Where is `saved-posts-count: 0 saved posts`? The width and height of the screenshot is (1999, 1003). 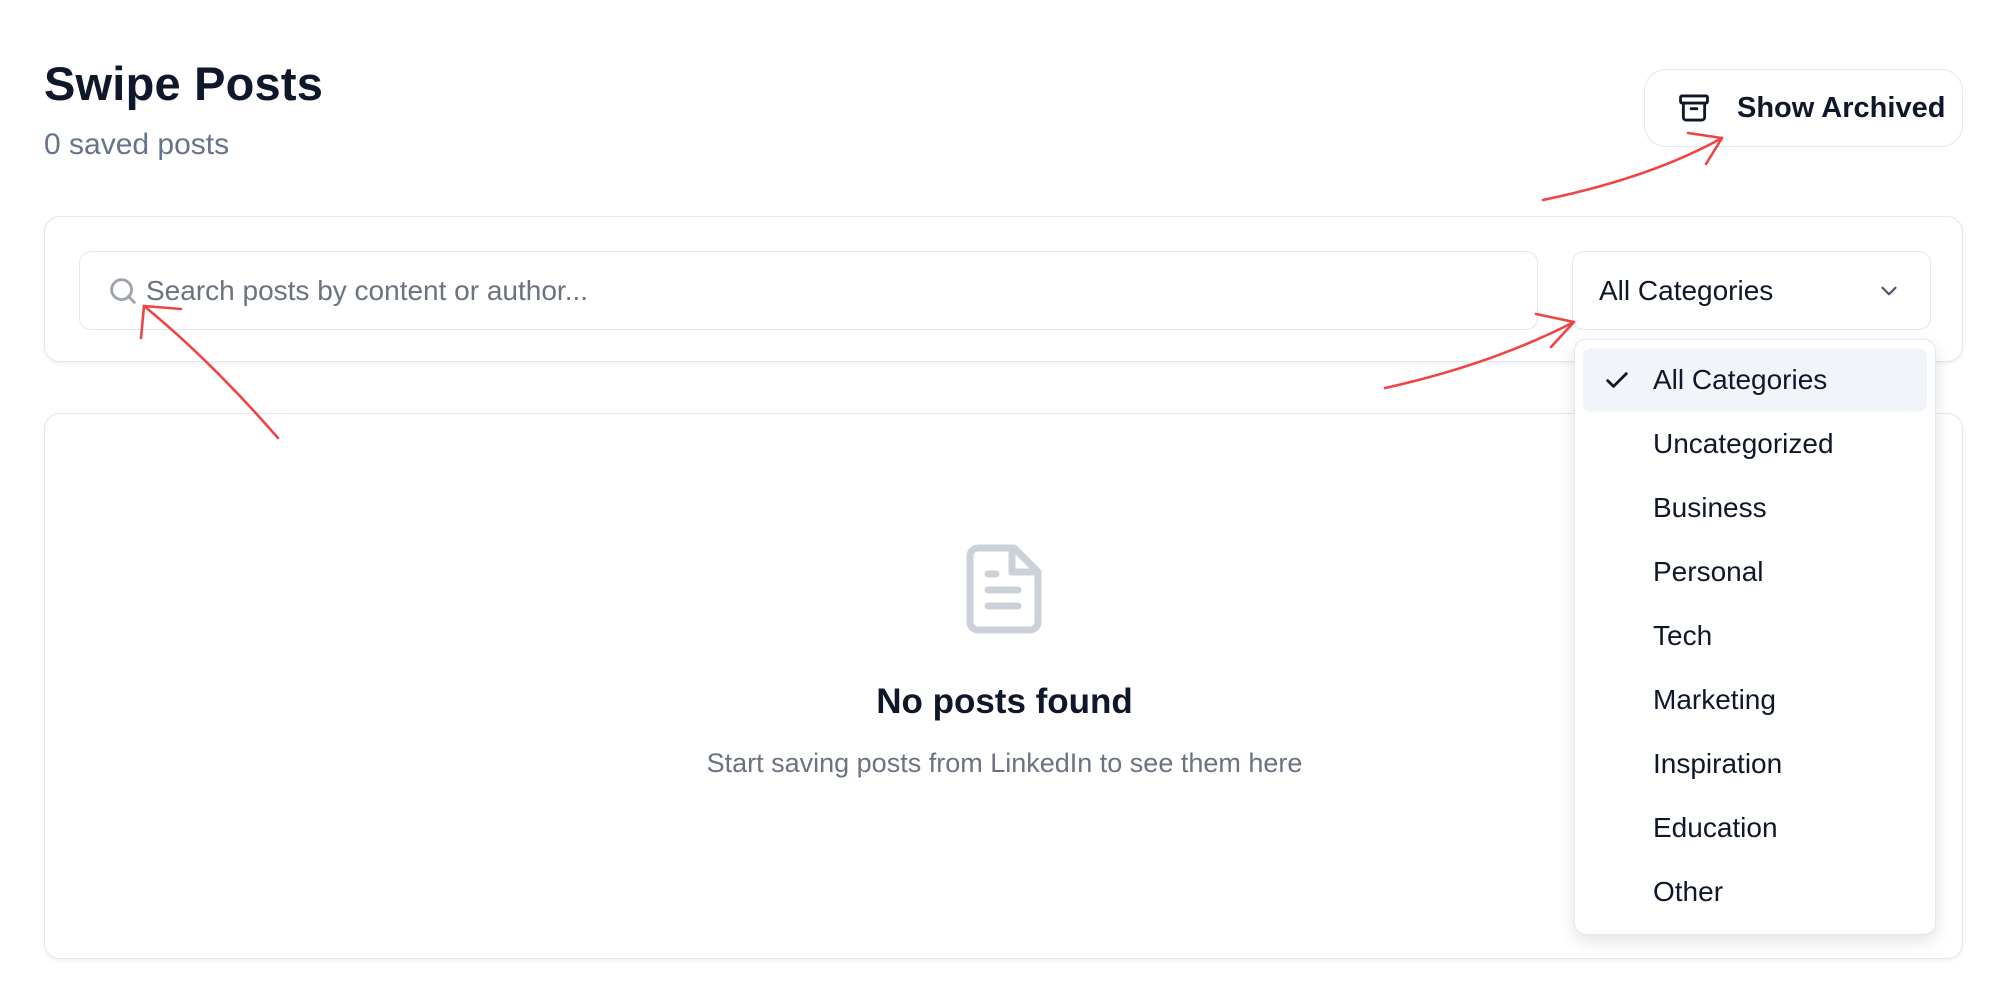 saved-posts-count: 0 saved posts is located at coordinates (137, 144).